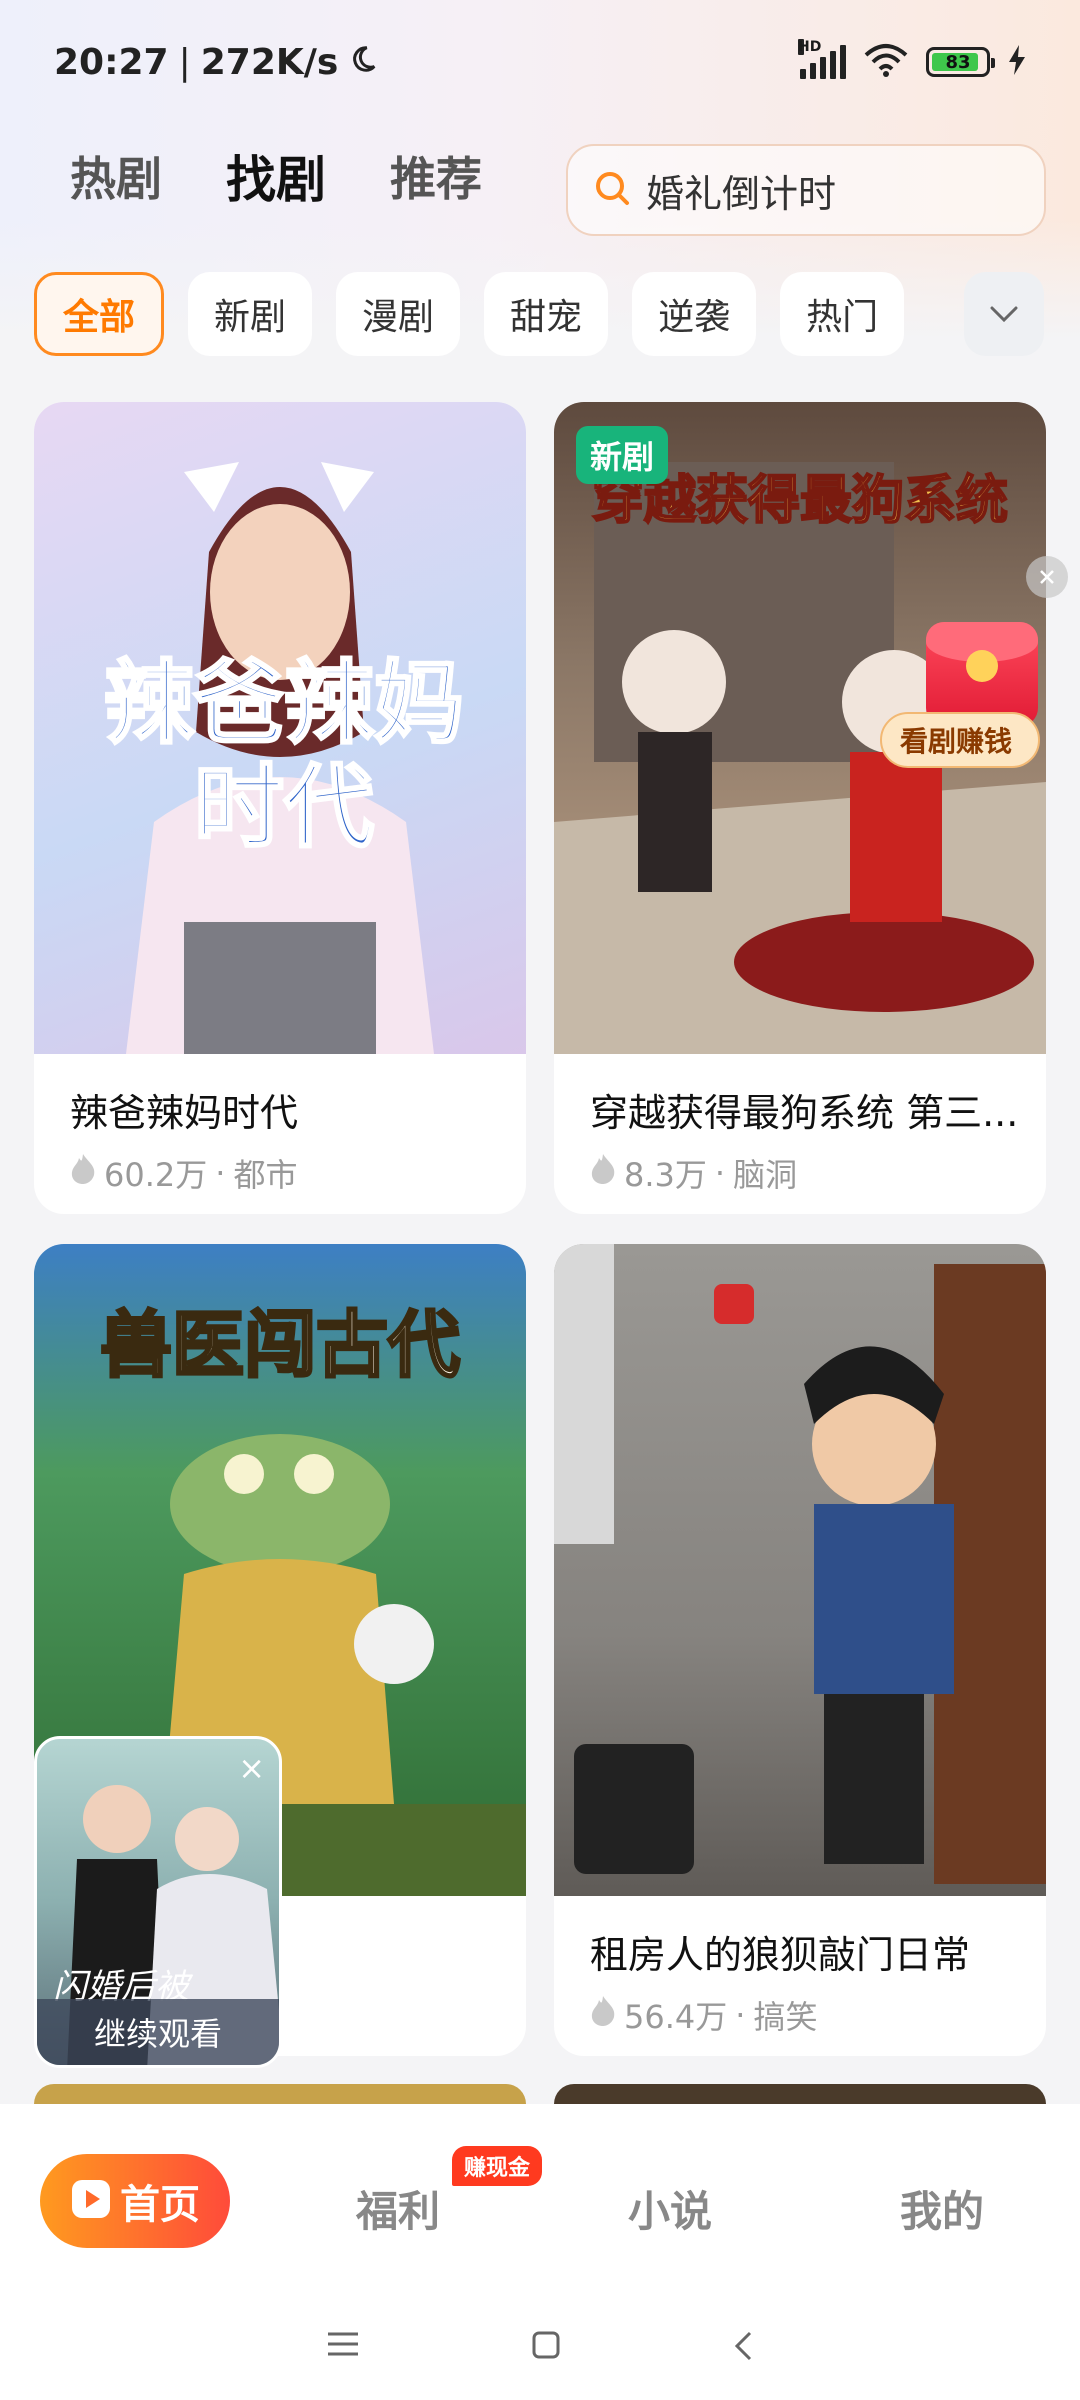  What do you see at coordinates (279, 1345) in the screenshot?
I see `poster-title: 兽医闯古代` at bounding box center [279, 1345].